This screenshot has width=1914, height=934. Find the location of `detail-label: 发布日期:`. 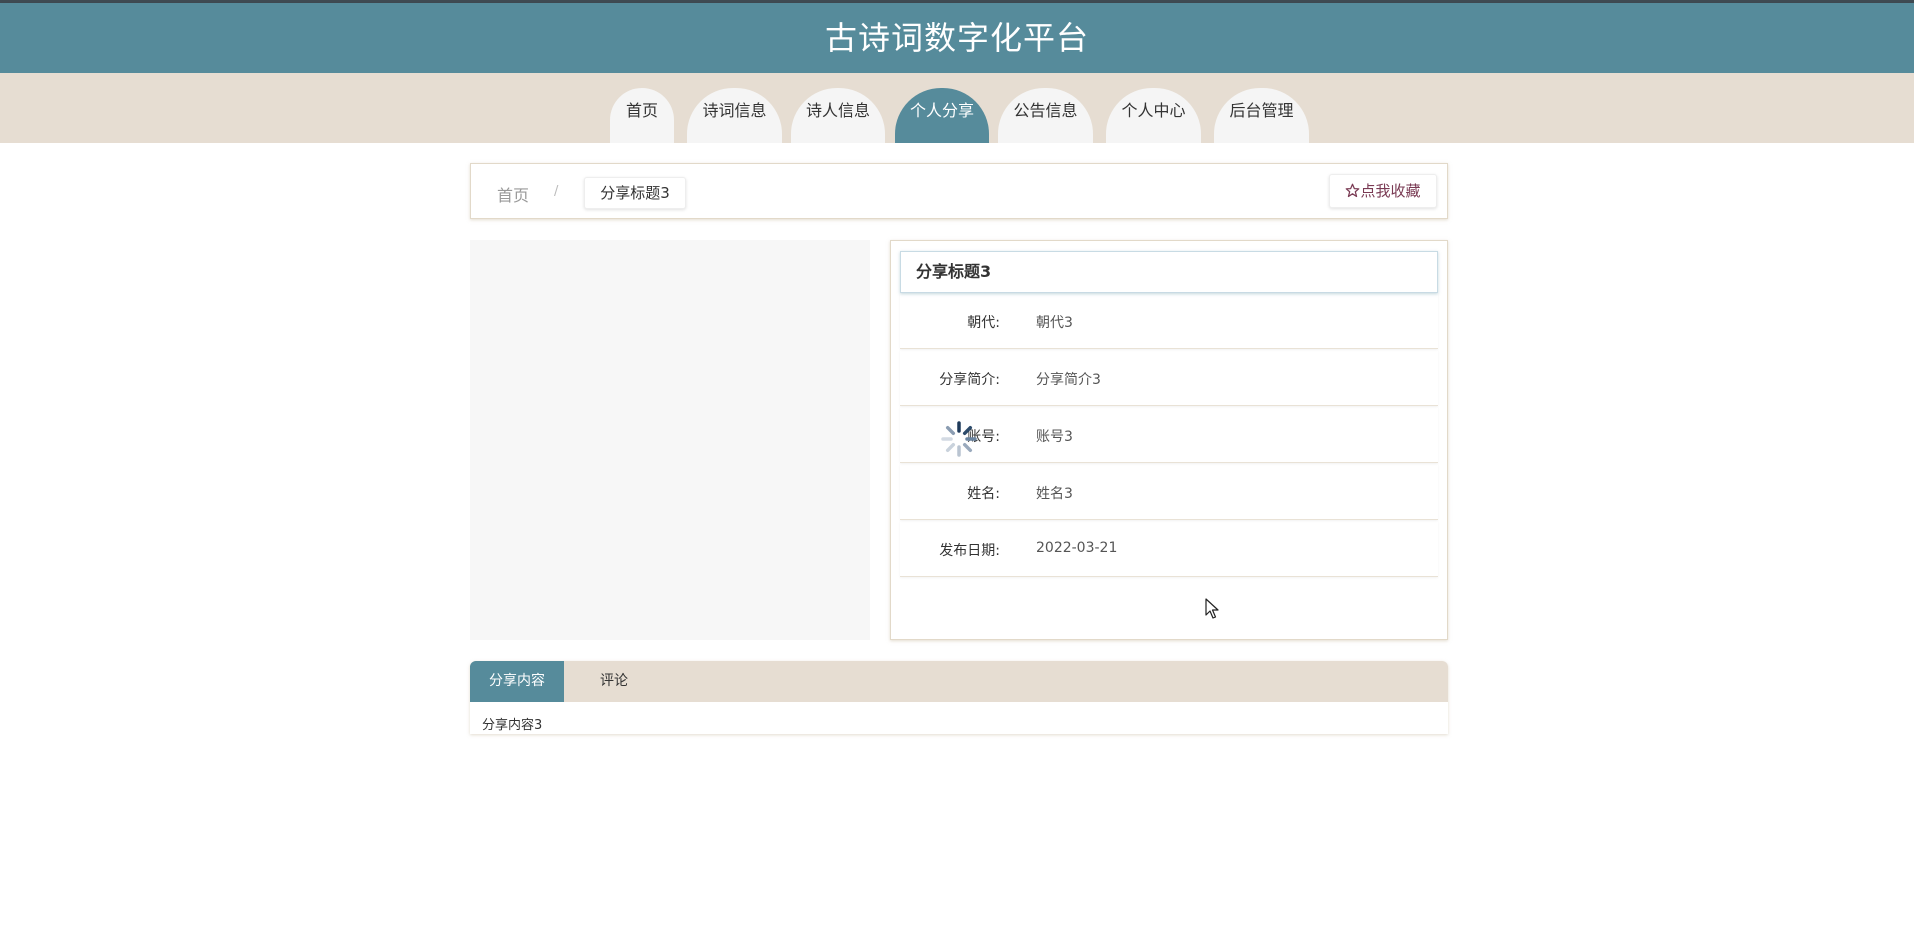

detail-label: 发布日期: is located at coordinates (969, 551).